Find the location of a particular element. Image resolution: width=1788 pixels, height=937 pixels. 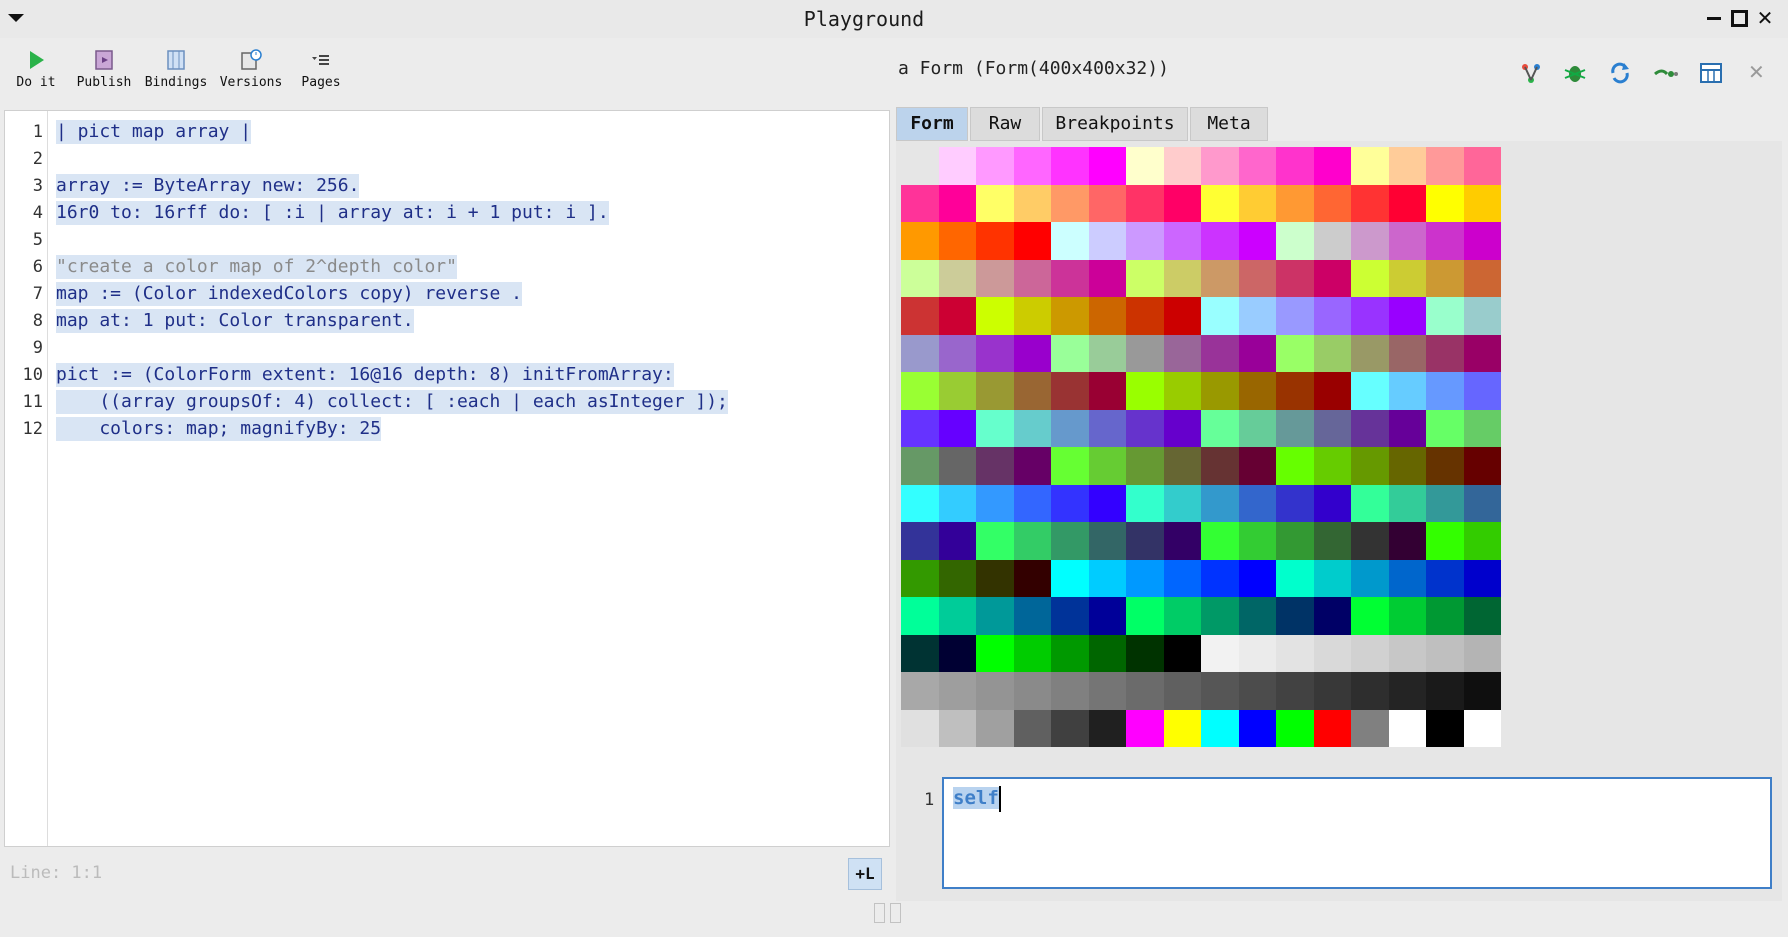

branch-icon is located at coordinates (1531, 73).